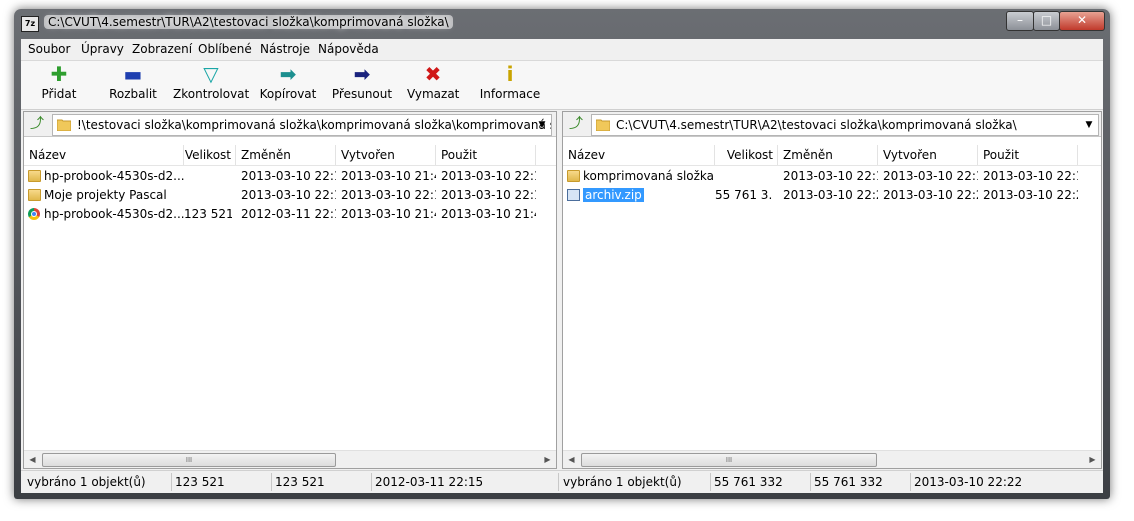  I want to click on 7zip-app-icon: 7z, so click(30, 24).